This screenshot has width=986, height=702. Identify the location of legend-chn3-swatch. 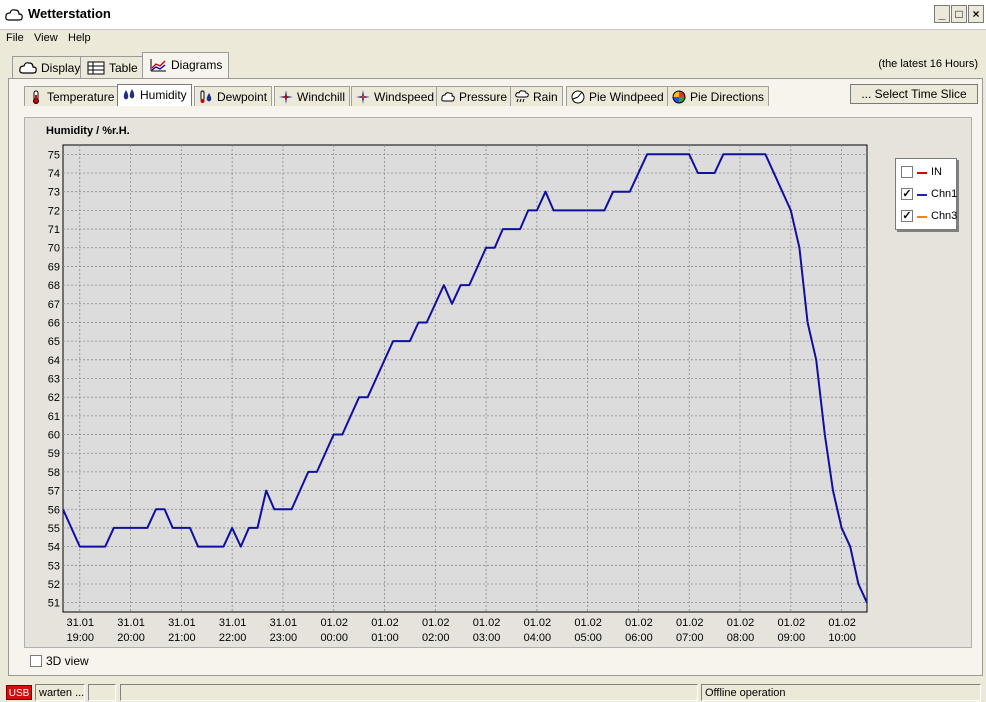
(922, 217).